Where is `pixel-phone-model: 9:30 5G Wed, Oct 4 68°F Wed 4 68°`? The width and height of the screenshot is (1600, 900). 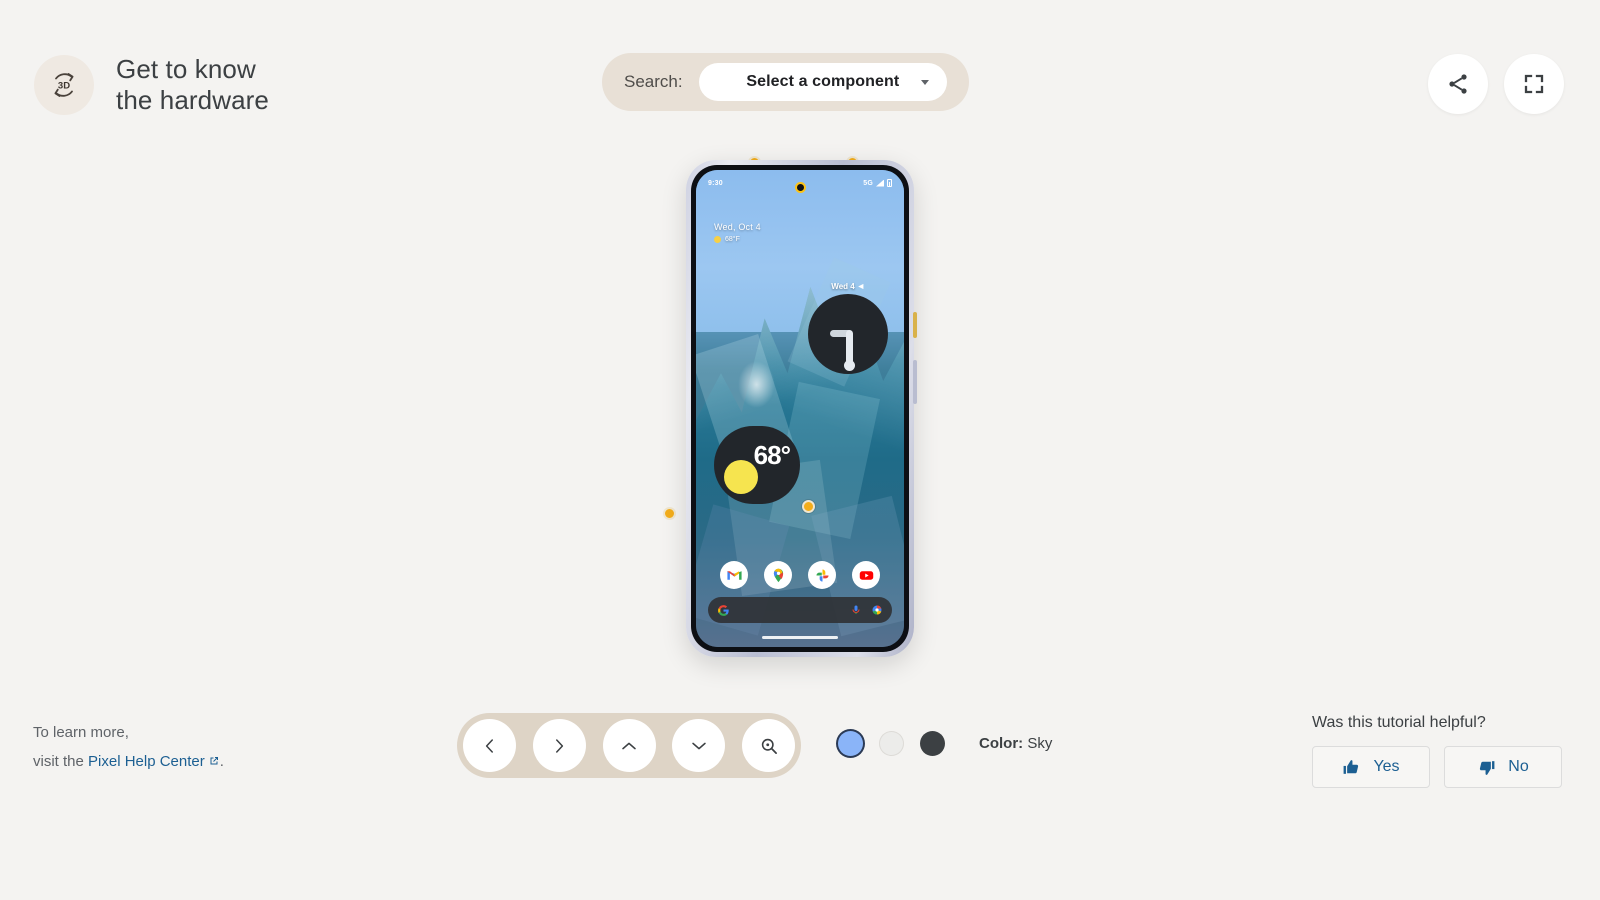 pixel-phone-model: 9:30 5G Wed, Oct 4 68°F Wed 4 68° is located at coordinates (801, 408).